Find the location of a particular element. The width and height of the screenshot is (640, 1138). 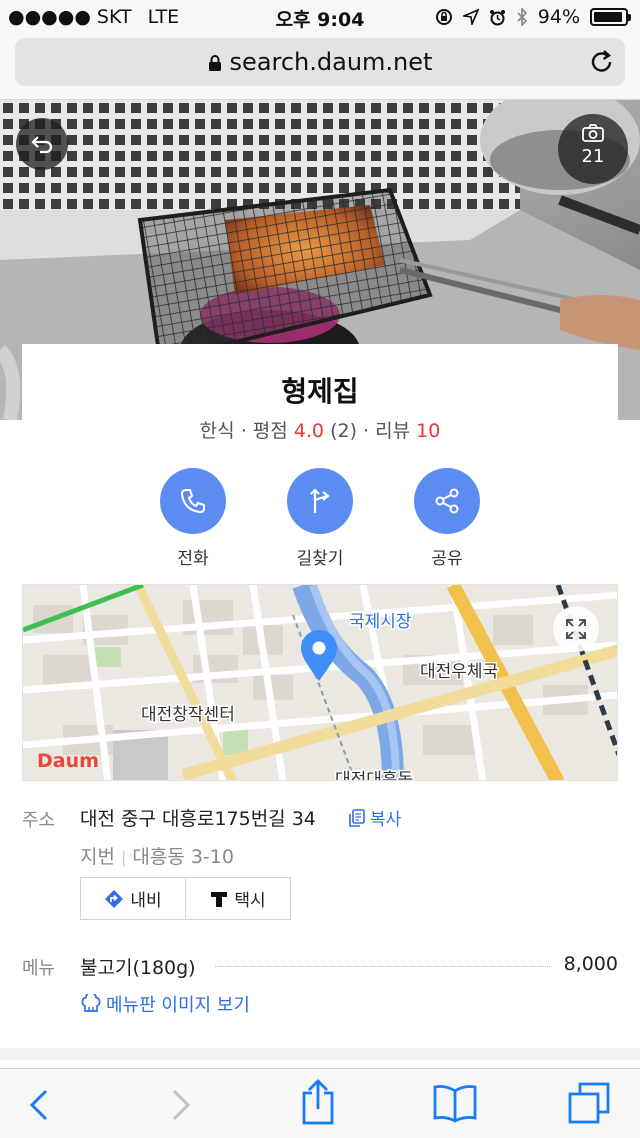

menu-image-label: 메뉴판 이미지 보기 is located at coordinates (178, 1005).